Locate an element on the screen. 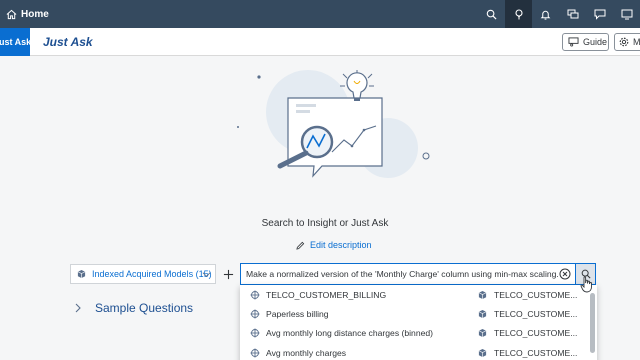  feedback-icon is located at coordinates (599, 14).